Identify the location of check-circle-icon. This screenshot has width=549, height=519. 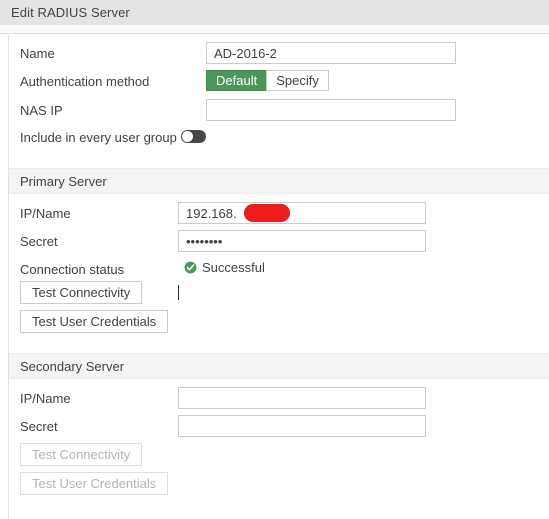
(190, 267).